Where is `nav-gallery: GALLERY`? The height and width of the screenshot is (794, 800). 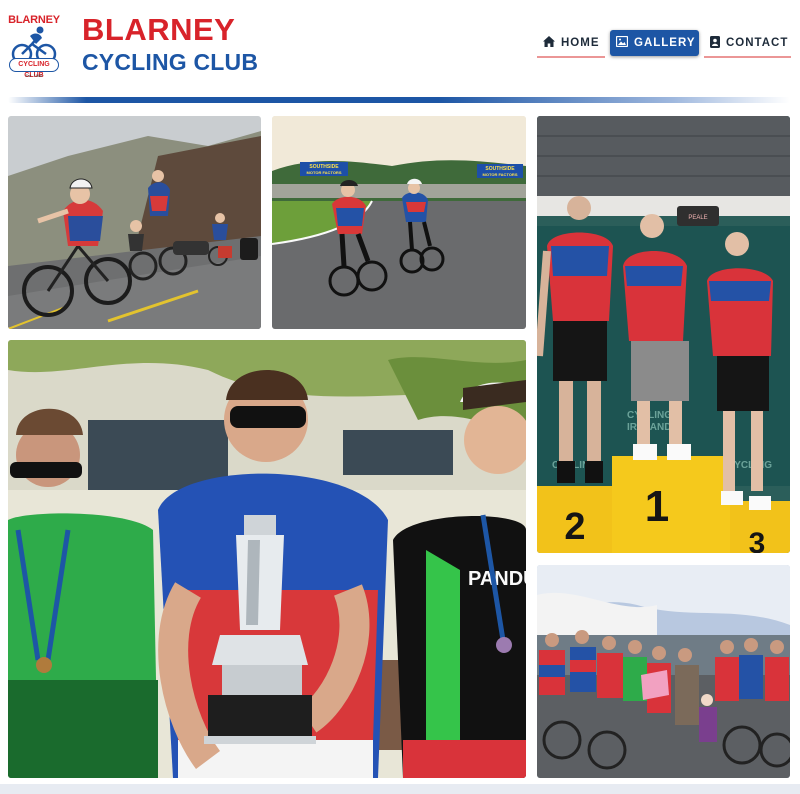 nav-gallery: GALLERY is located at coordinates (654, 43).